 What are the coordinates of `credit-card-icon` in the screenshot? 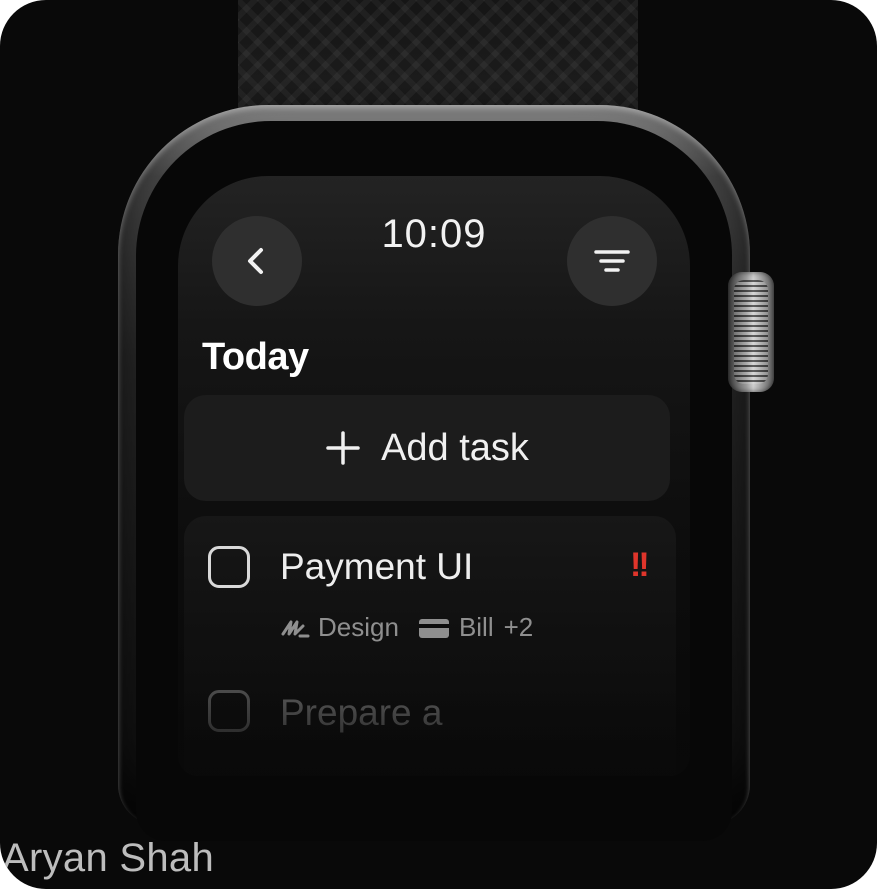 It's located at (433, 628).